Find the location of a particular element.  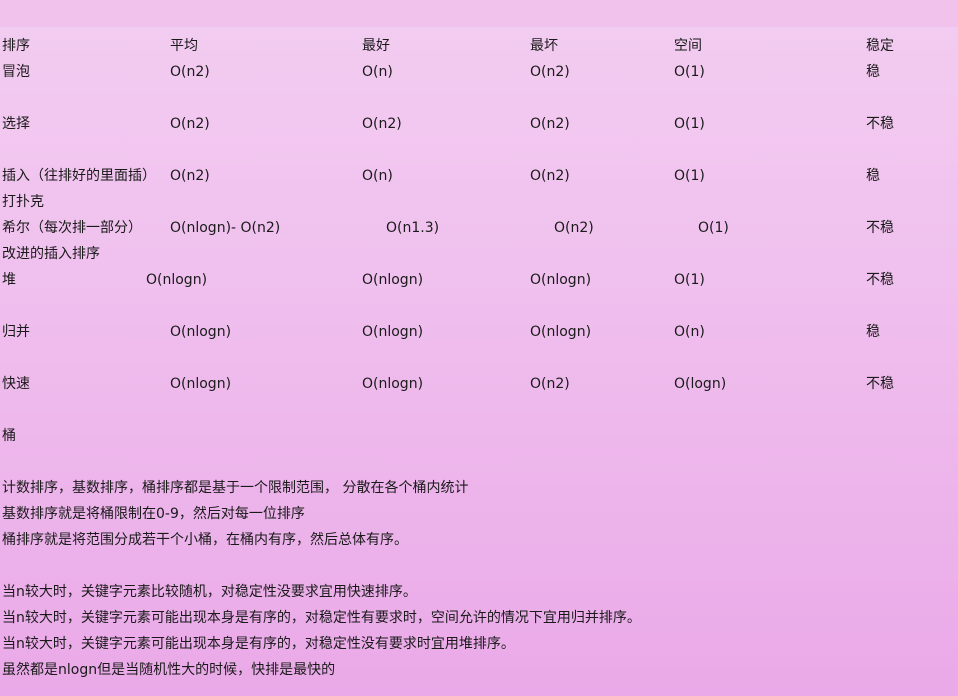

row-space: O(n) is located at coordinates (689, 332).